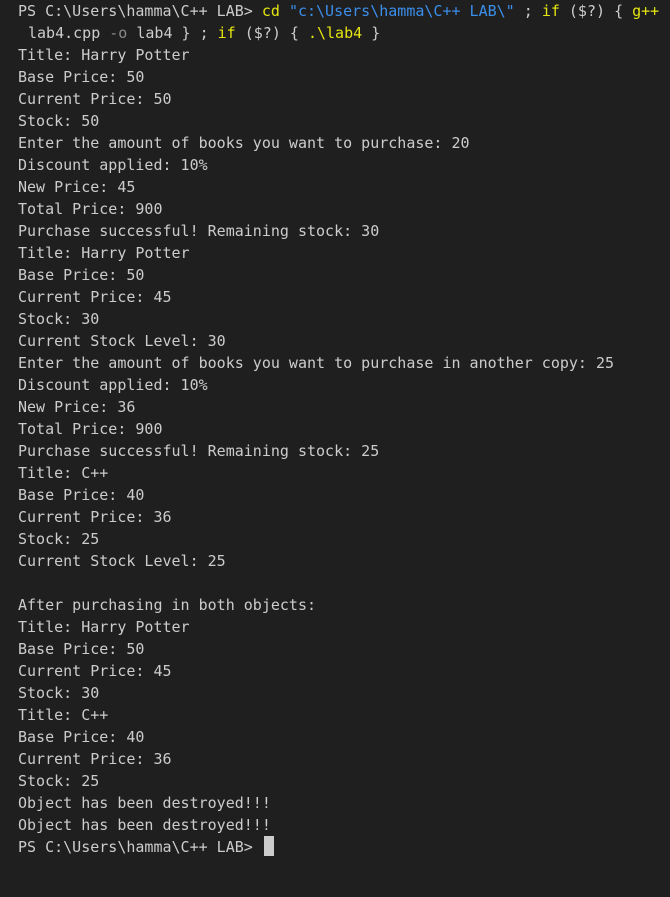 Image resolution: width=670 pixels, height=897 pixels. I want to click on cmd-path: "c:\Users\hamma\C++ LAB\", so click(401, 11).